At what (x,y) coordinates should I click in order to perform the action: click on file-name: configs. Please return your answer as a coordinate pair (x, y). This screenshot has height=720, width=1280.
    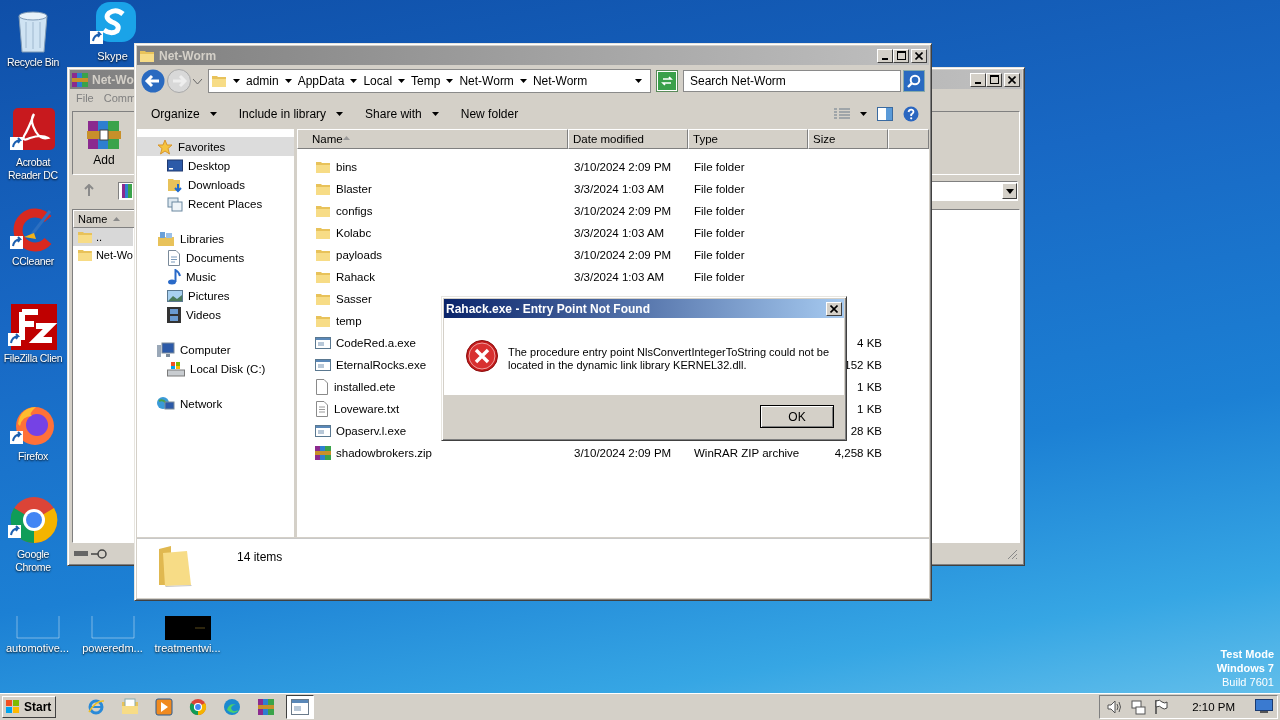
    Looking at the image, I should click on (354, 211).